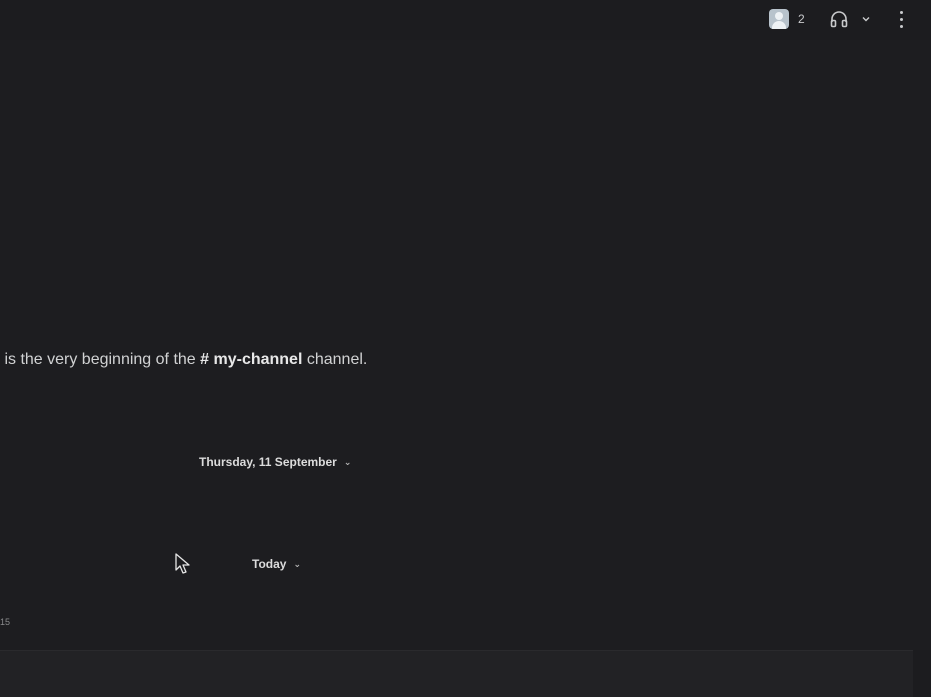  What do you see at coordinates (902, 19) in the screenshot?
I see `kebab-menu-icon` at bounding box center [902, 19].